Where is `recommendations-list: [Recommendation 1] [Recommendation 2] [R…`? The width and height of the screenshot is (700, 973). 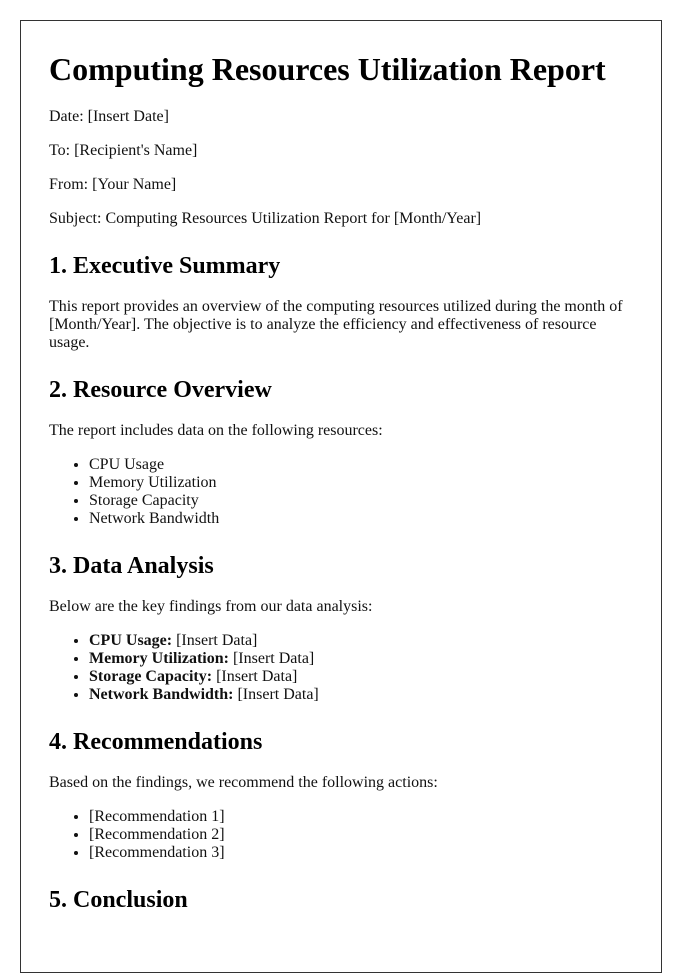 recommendations-list: [Recommendation 1] [Recommendation 2] [R… is located at coordinates (341, 835).